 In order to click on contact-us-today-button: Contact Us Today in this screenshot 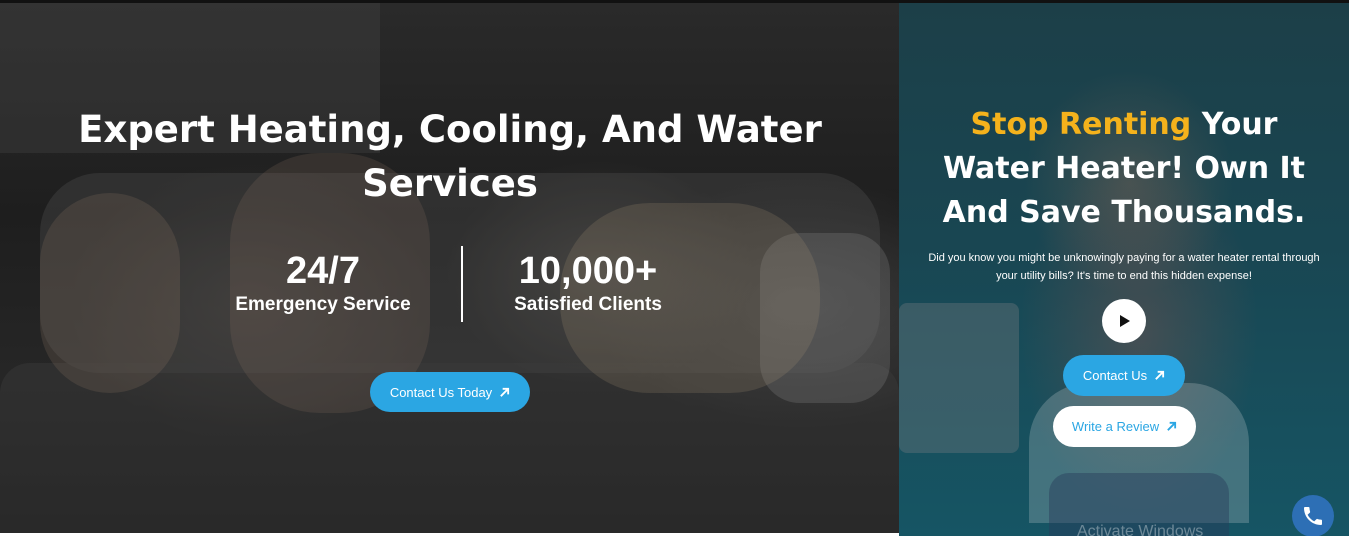, I will do `click(450, 392)`.